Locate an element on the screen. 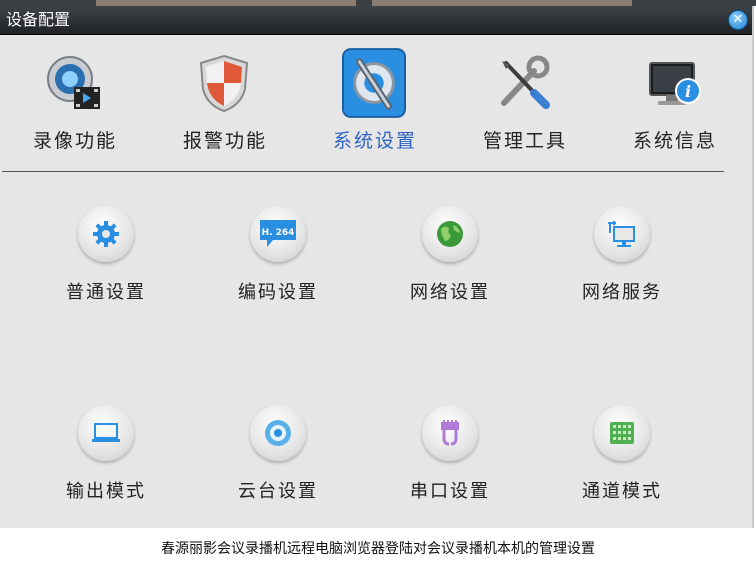 Image resolution: width=756 pixels, height=563 pixels. system-info-icon: i is located at coordinates (674, 83).